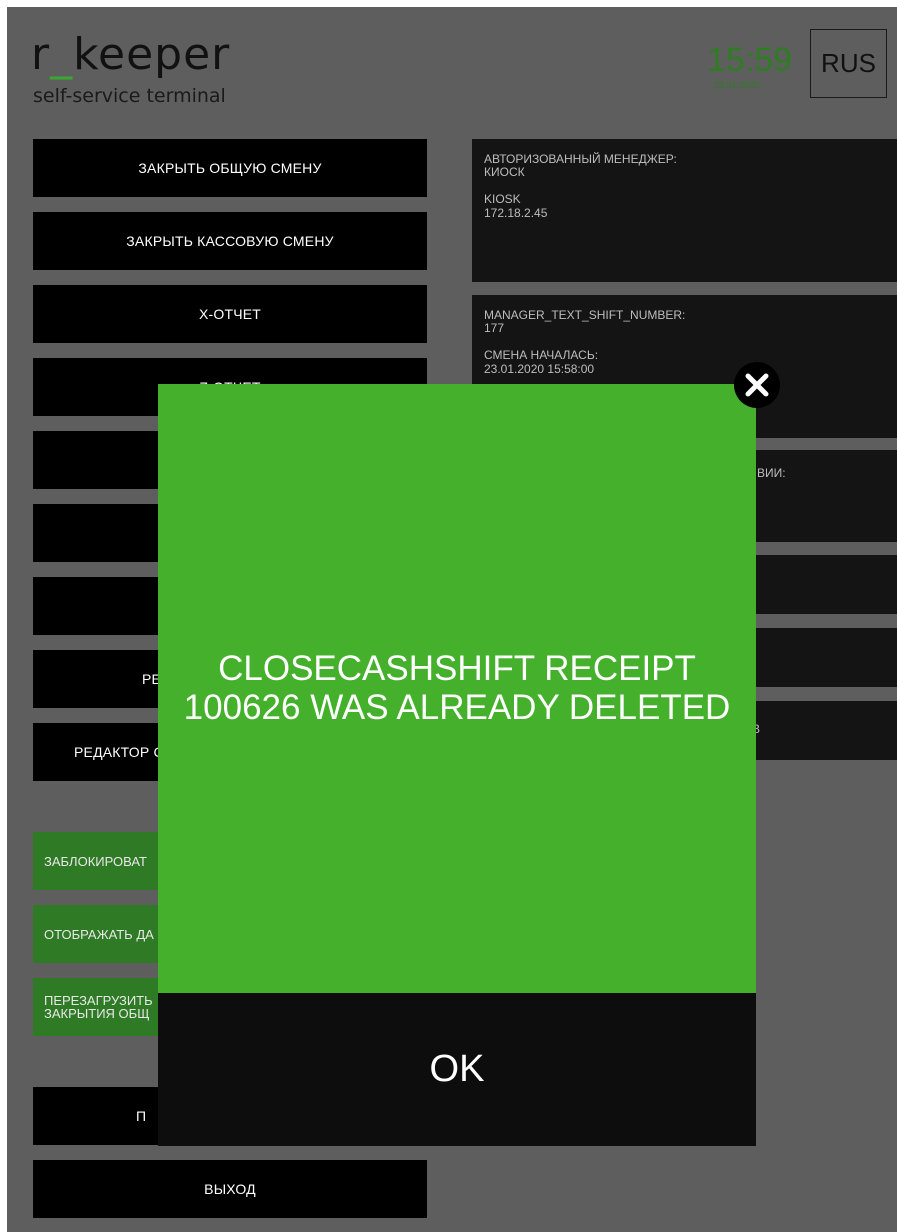 This screenshot has height=1232, width=897. I want to click on exit-button: ВЫХОД, so click(230, 1189).